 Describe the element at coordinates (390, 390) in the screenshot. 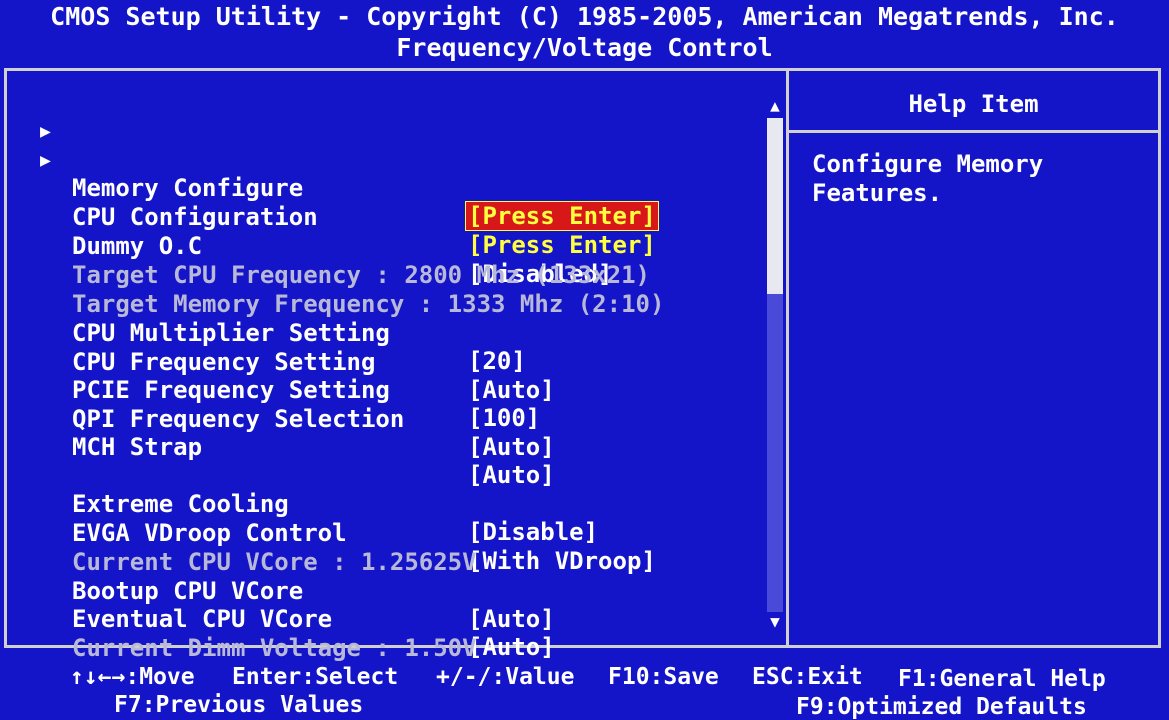

I see `menu-item-pcie-frequency: PCIE Frequency Setting [100]` at that location.